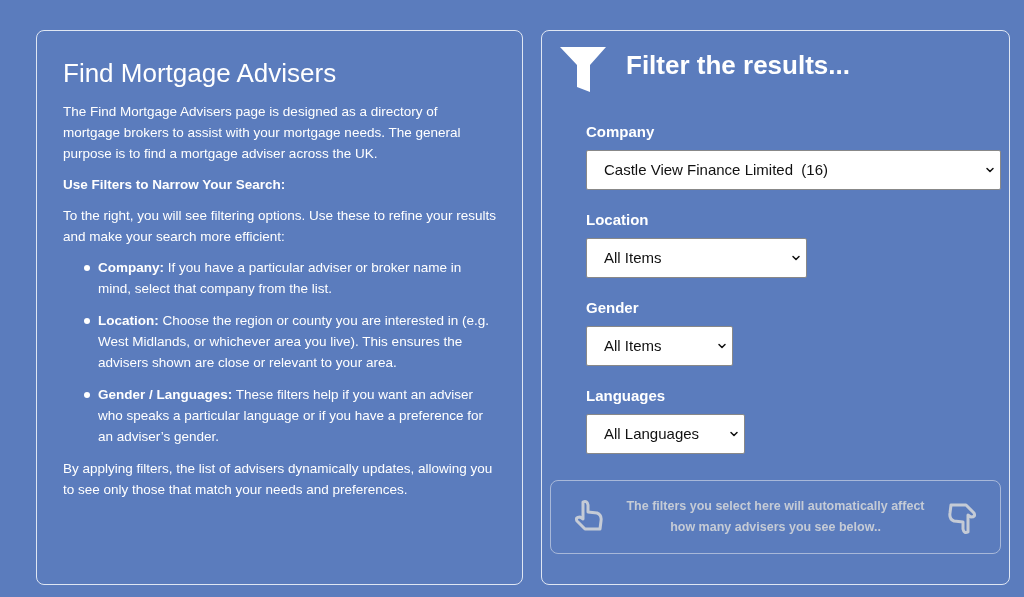 This screenshot has height=597, width=1024. Describe the element at coordinates (291, 416) in the screenshot. I see `bullet-text: Gender / Languages: These filters help if you want an adviser who speaks a particular language or if you have a preference for an adviser’s gender.` at that location.